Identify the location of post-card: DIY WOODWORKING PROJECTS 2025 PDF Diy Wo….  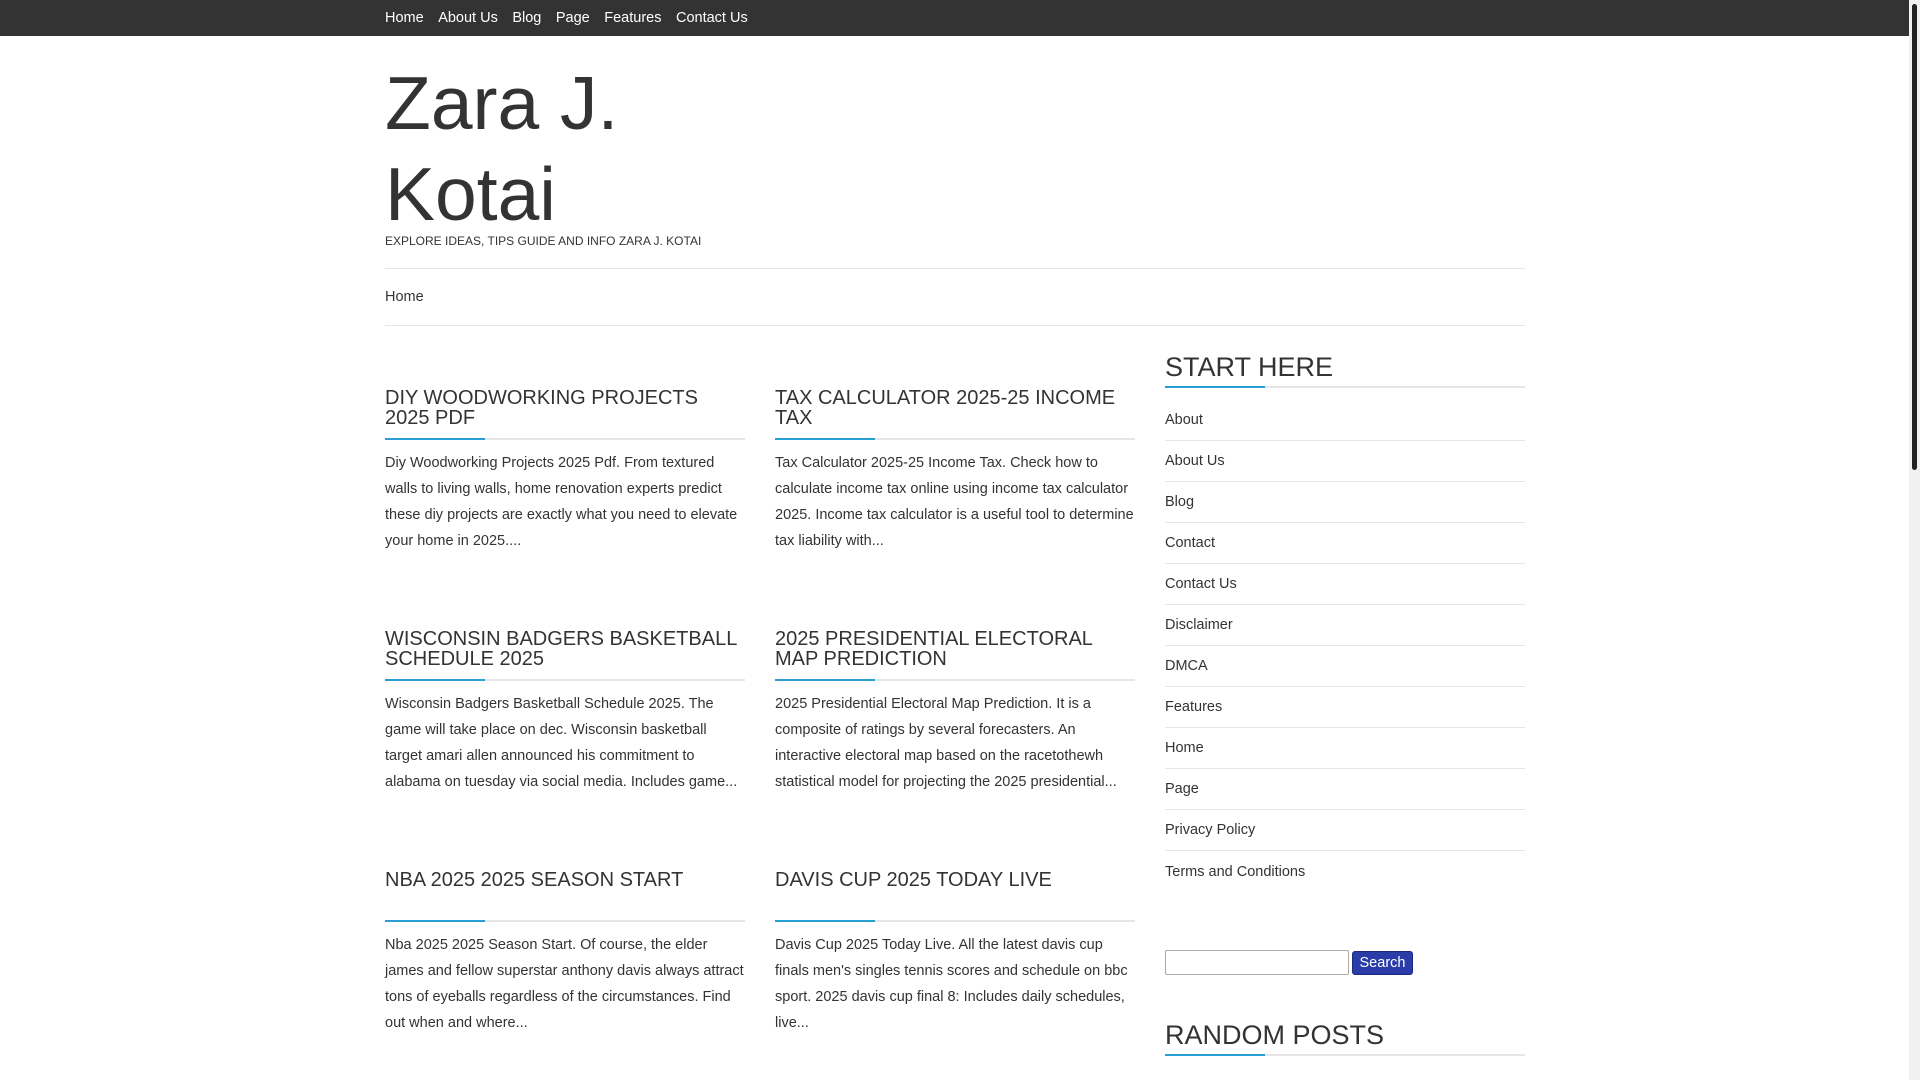
(565, 471).